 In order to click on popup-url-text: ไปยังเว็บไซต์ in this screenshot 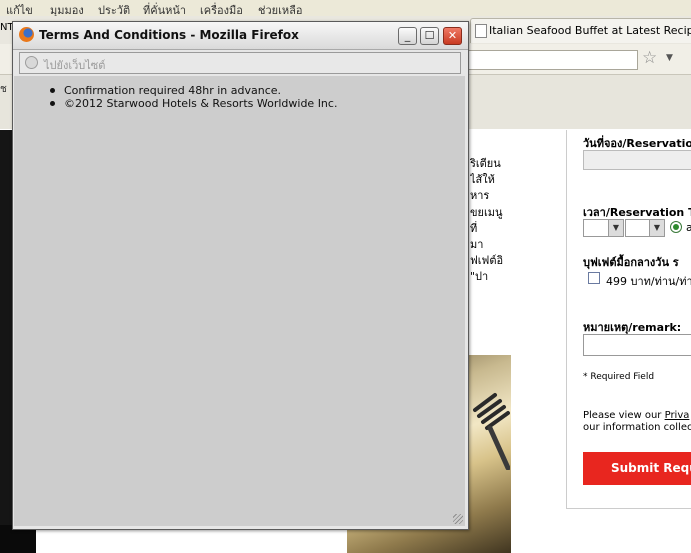, I will do `click(75, 65)`.